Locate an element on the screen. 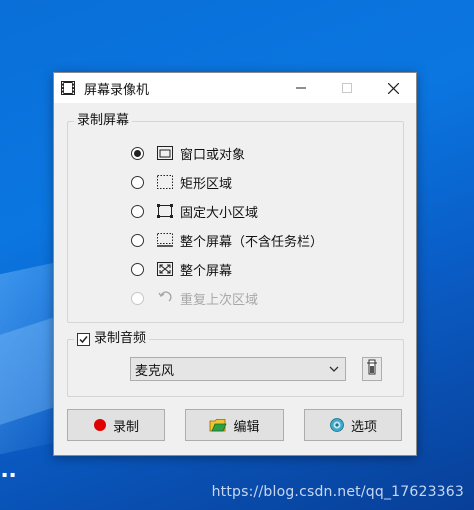  fullscreen-icon is located at coordinates (165, 269).